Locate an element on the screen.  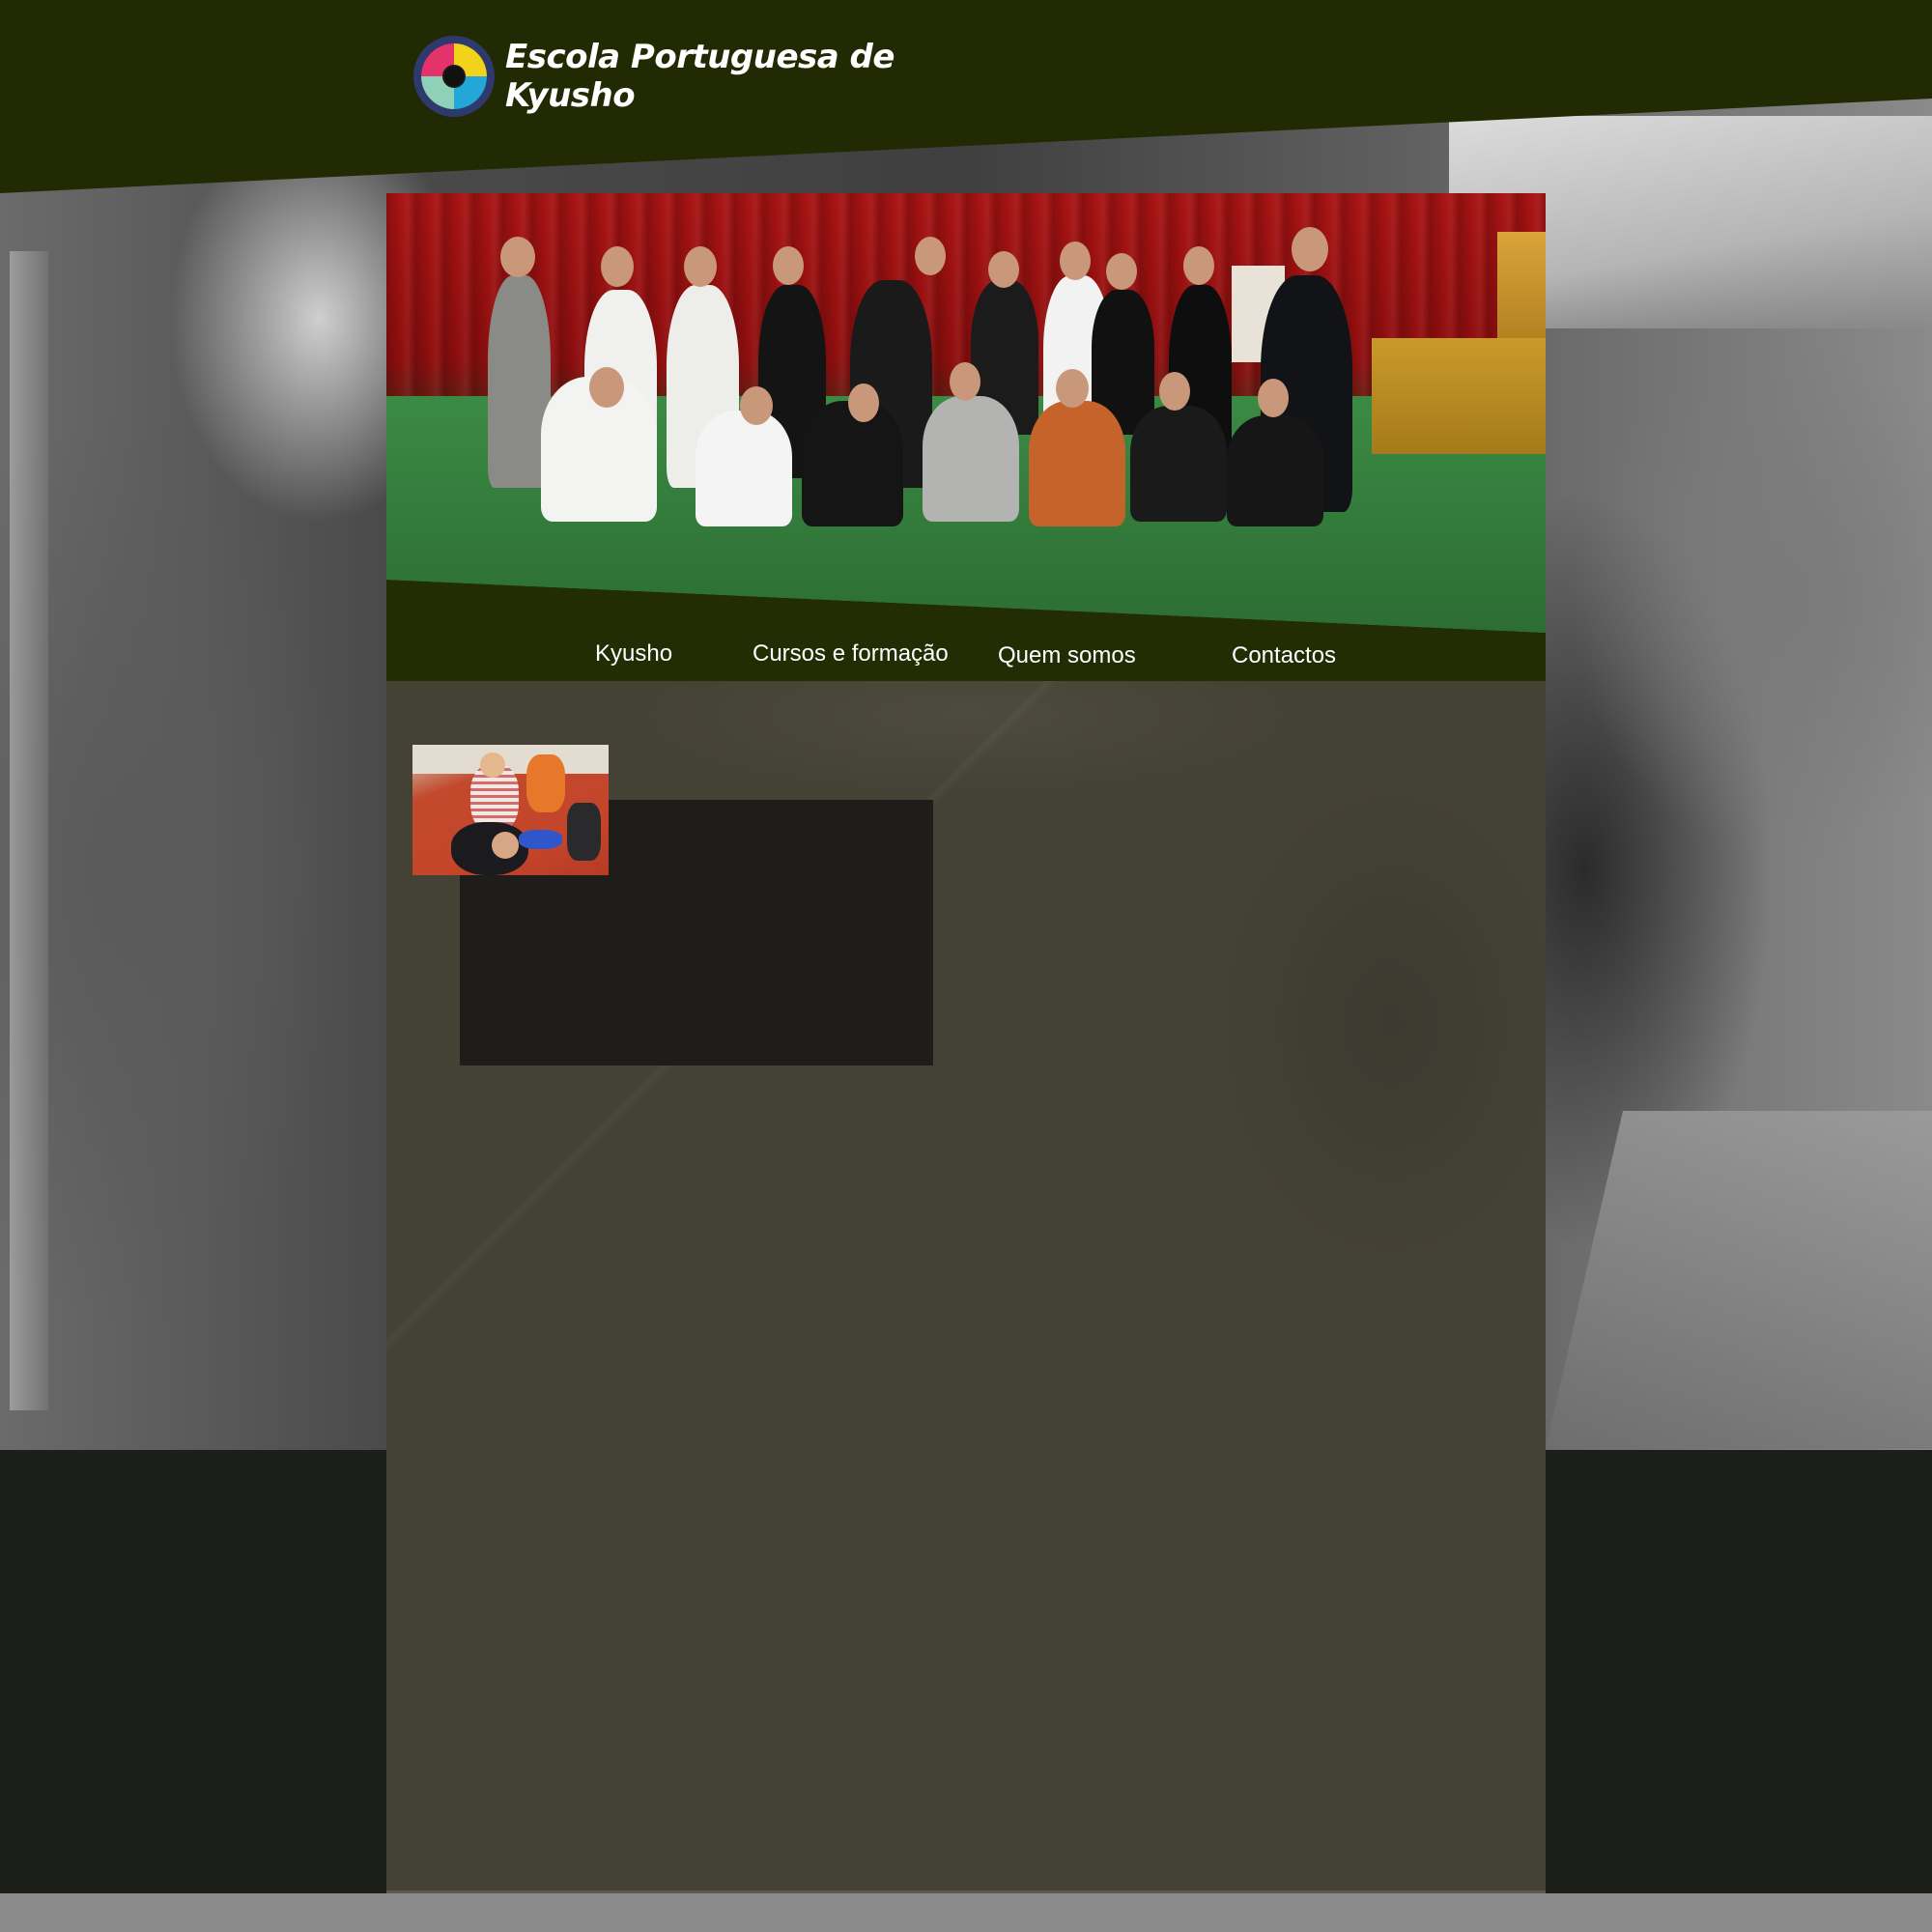
background-mat is located at coordinates (1739, 1280).